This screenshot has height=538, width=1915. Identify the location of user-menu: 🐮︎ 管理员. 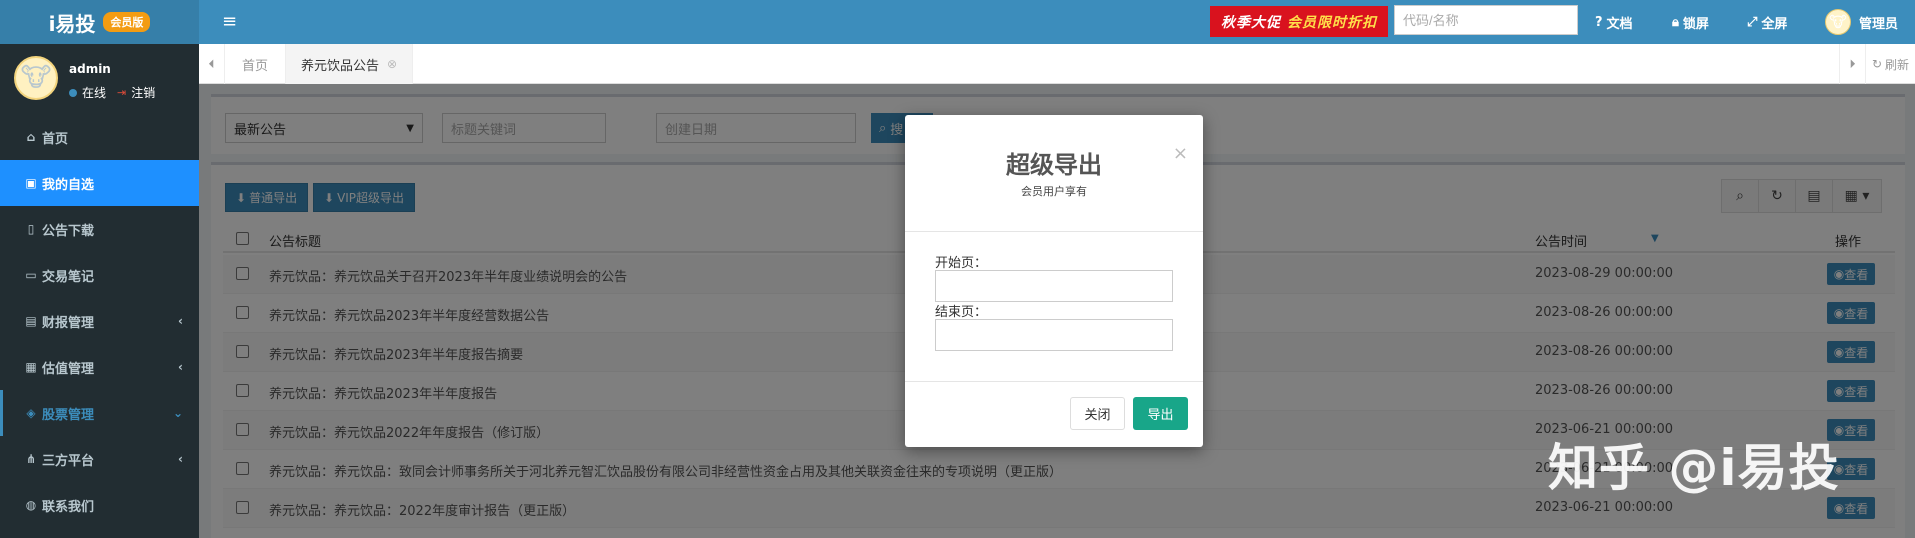
(1861, 22).